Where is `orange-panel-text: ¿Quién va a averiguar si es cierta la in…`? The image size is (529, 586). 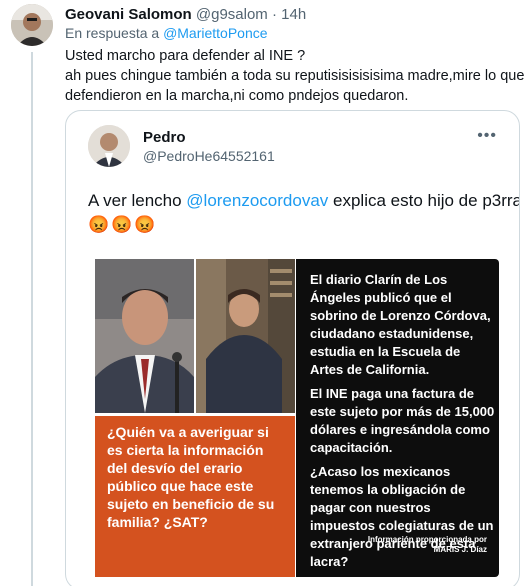
orange-panel-text: ¿Quién va a averiguar si es cierta la in… is located at coordinates (191, 477).